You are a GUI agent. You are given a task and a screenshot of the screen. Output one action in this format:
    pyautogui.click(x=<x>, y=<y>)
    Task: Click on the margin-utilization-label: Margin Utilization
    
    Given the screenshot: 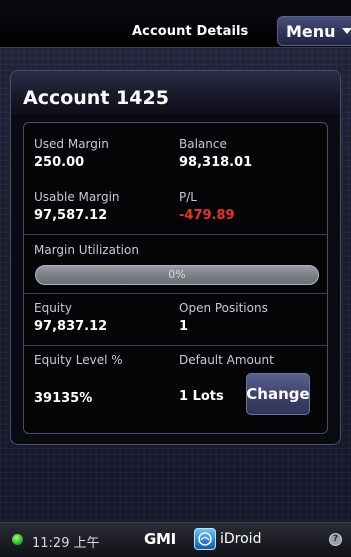 What is the action you would take?
    pyautogui.click(x=86, y=250)
    